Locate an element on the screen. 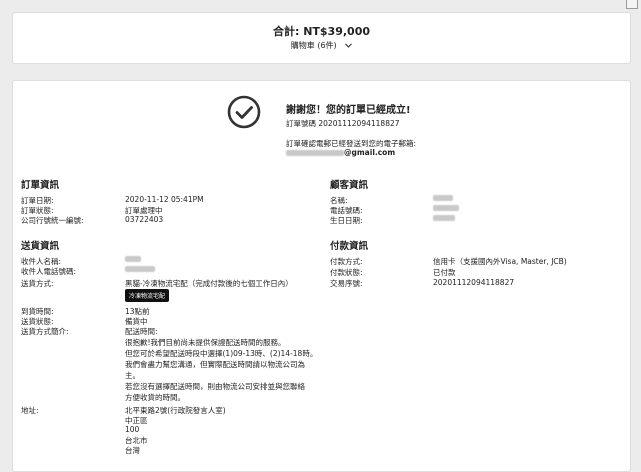 The image size is (641, 472). customer-email: @gmail.com is located at coordinates (340, 152).